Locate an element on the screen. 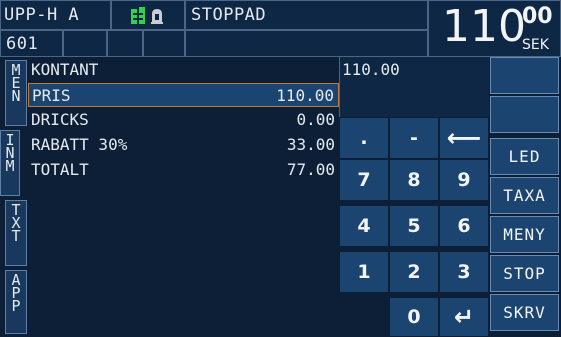  row-value: 0.00 is located at coordinates (315, 119).